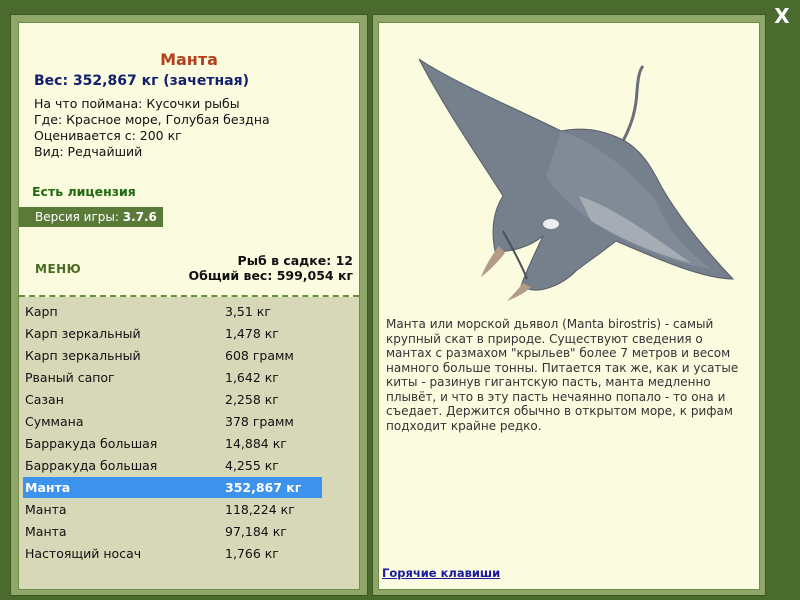  Describe the element at coordinates (189, 59) in the screenshot. I see `fish-name: Манта` at that location.